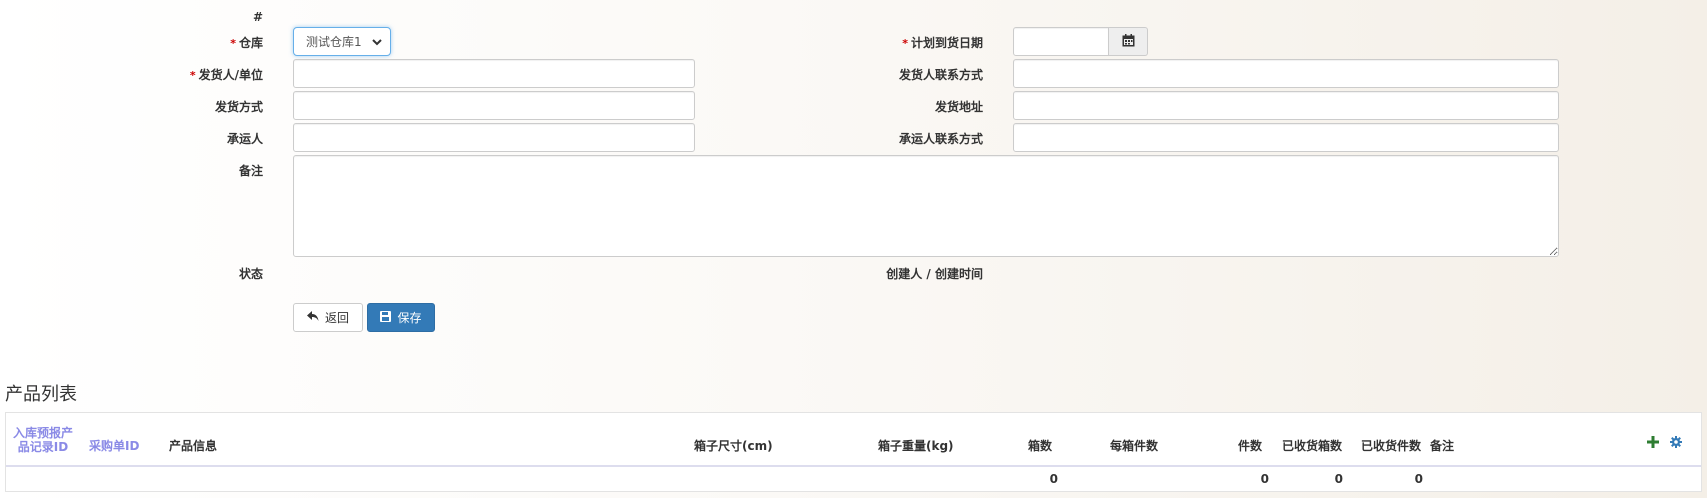 The image size is (1707, 498). I want to click on save-button-label: 保存, so click(409, 318).